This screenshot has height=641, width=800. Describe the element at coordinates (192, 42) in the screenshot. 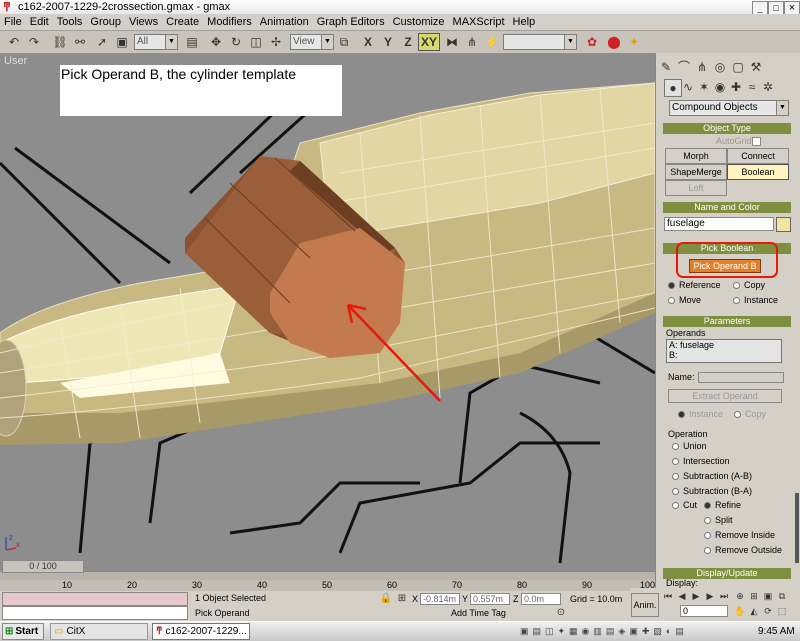

I see `select-by-name-icon: ▤` at that location.